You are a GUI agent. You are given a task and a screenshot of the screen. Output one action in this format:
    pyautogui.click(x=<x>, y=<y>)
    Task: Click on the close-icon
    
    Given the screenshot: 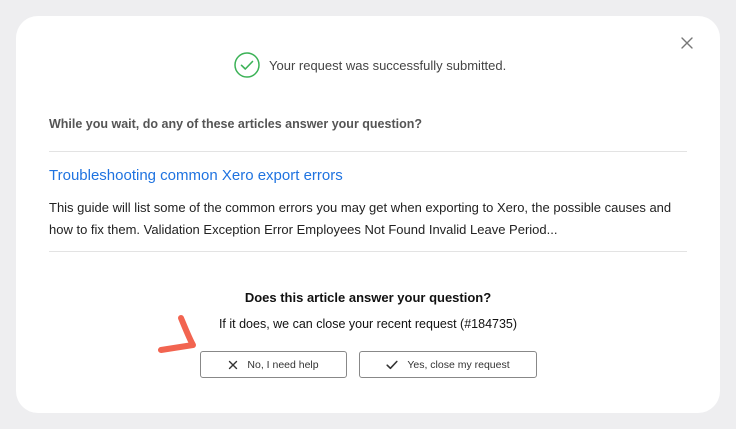 What is the action you would take?
    pyautogui.click(x=687, y=43)
    